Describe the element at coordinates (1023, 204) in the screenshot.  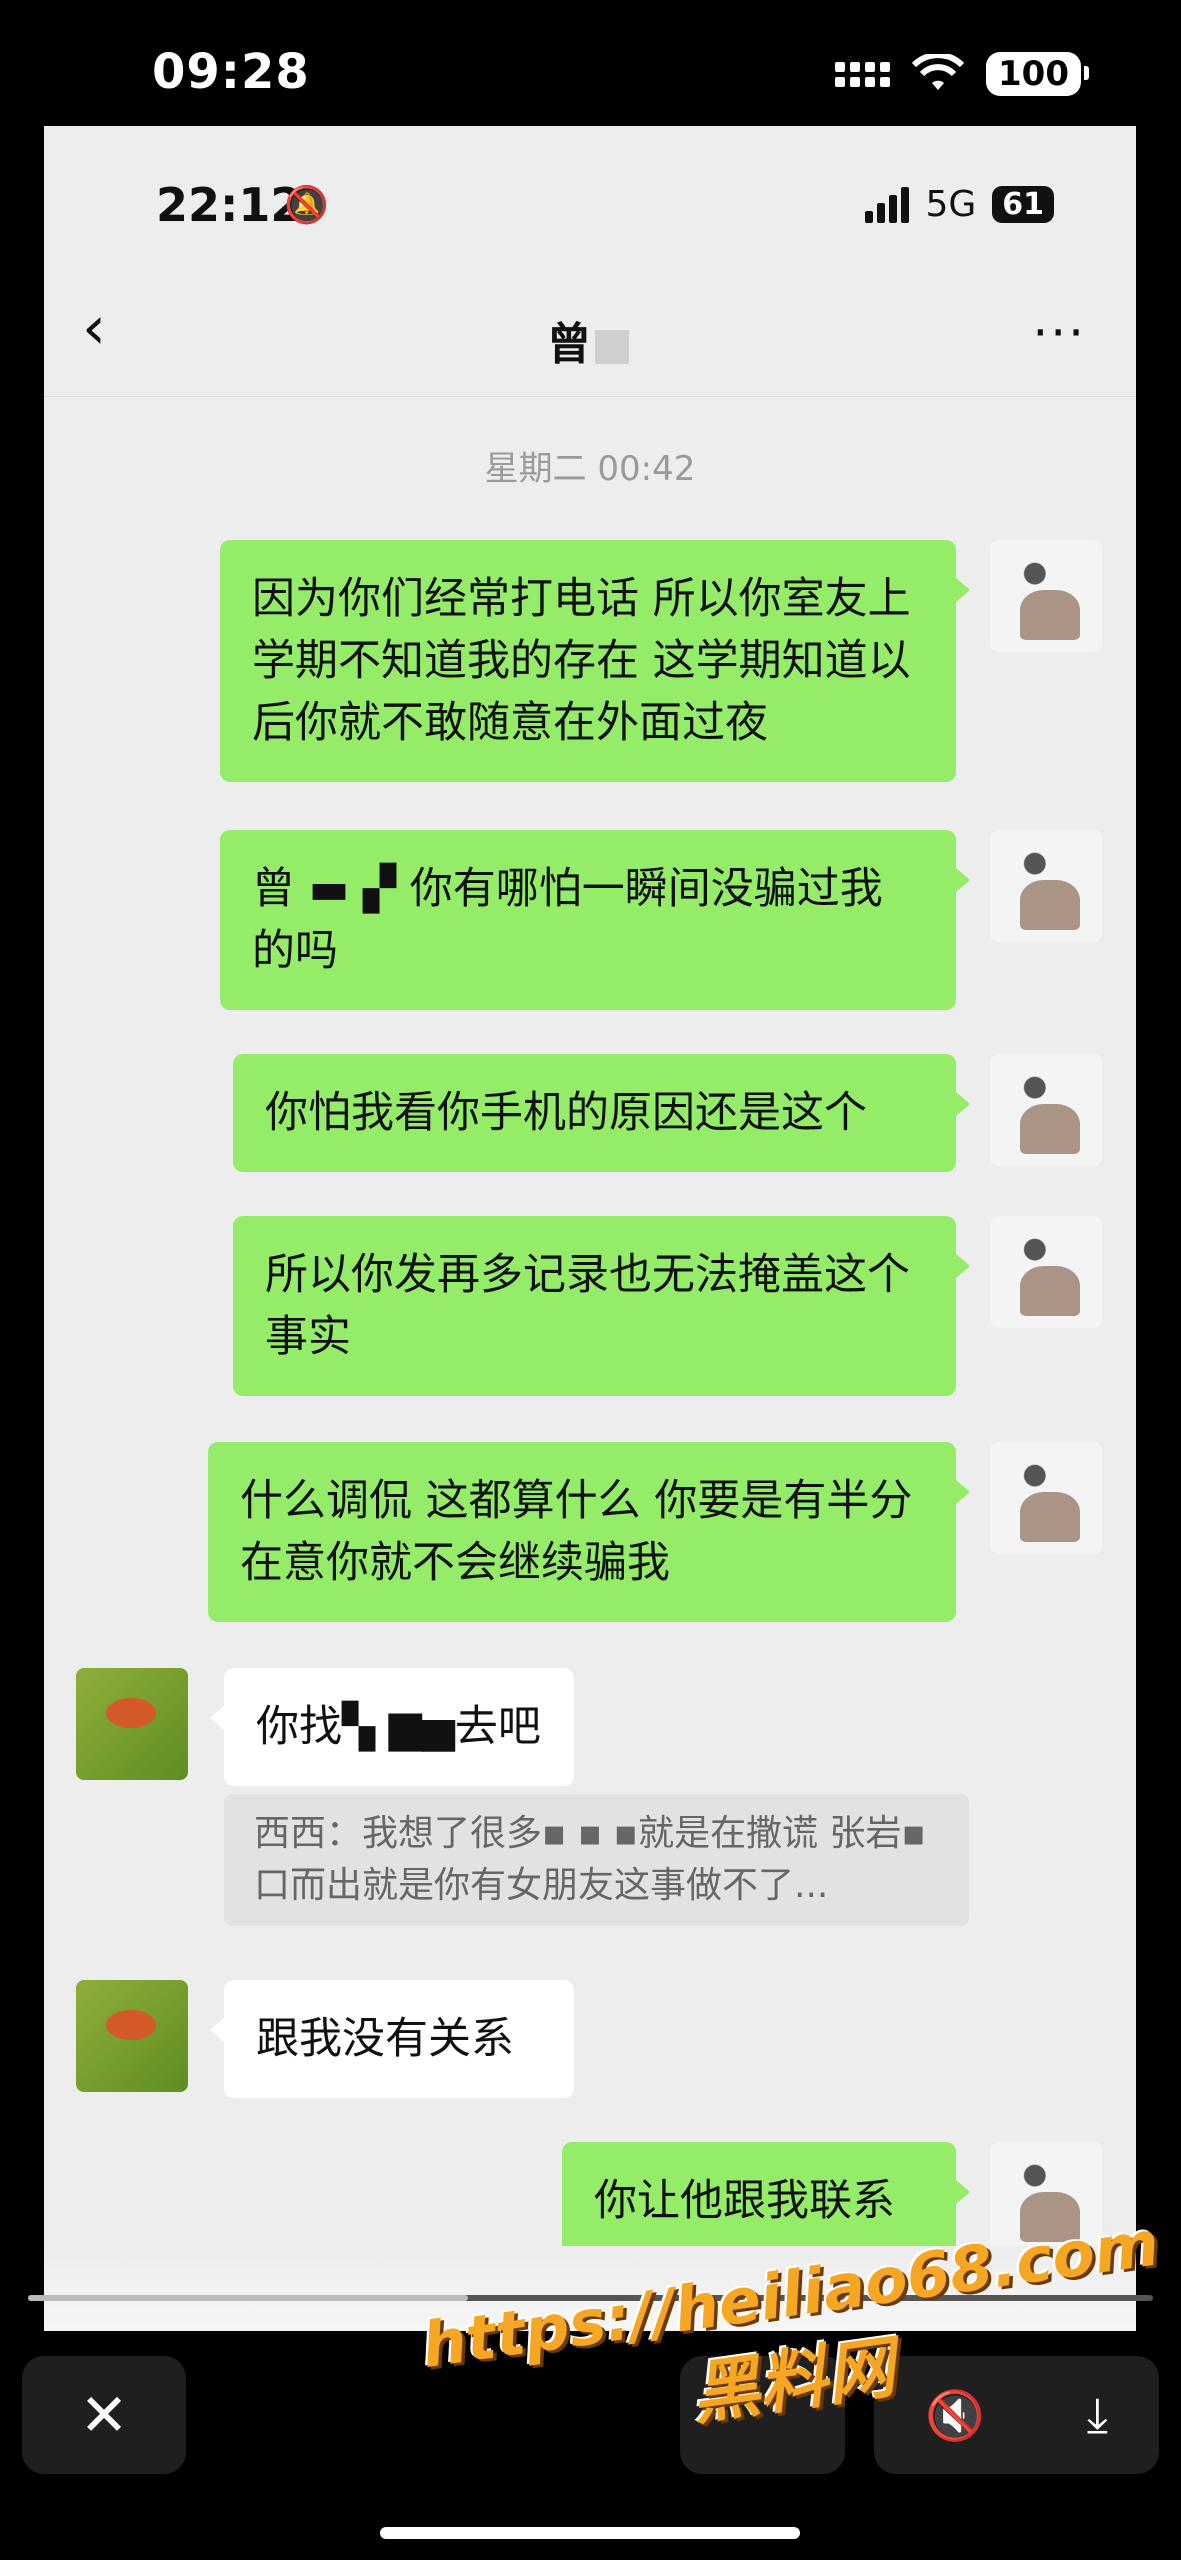
I see `inner-battery: 61` at that location.